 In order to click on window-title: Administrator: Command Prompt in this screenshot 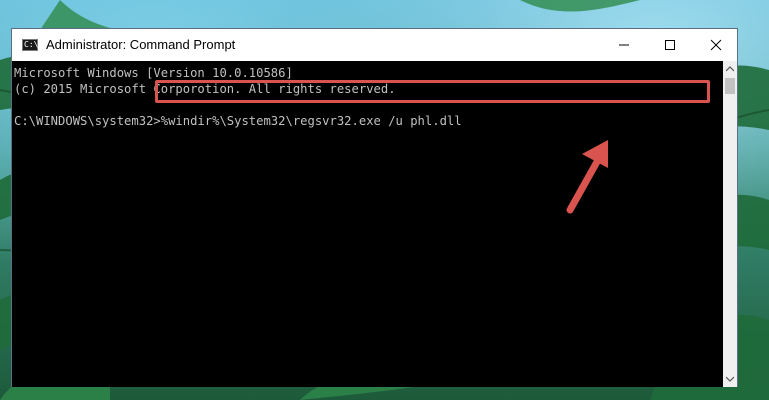, I will do `click(141, 44)`.